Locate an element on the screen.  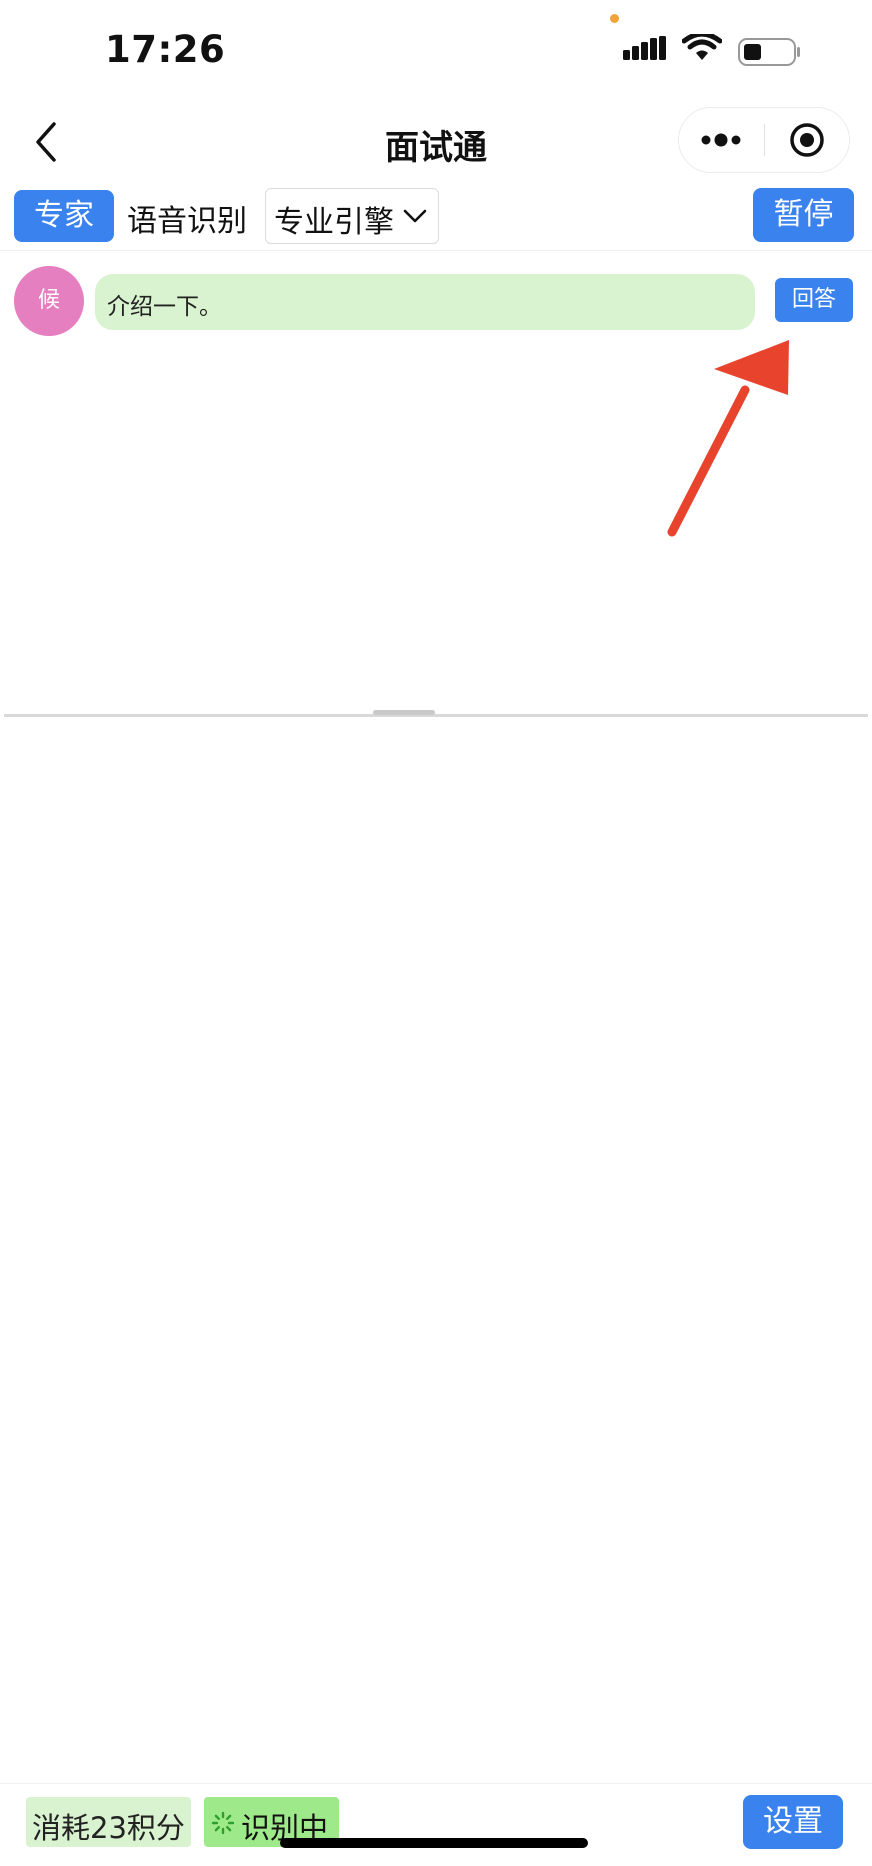
signal-icon is located at coordinates (644, 48).